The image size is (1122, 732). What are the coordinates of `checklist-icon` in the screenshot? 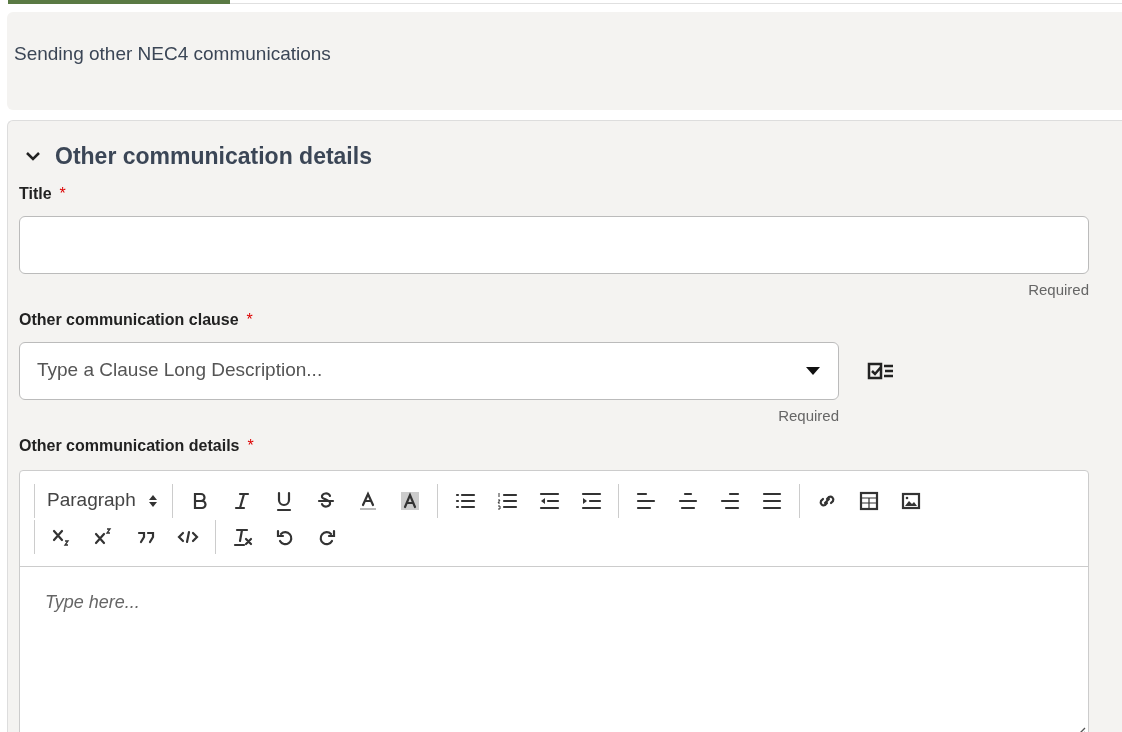 It's located at (881, 370).